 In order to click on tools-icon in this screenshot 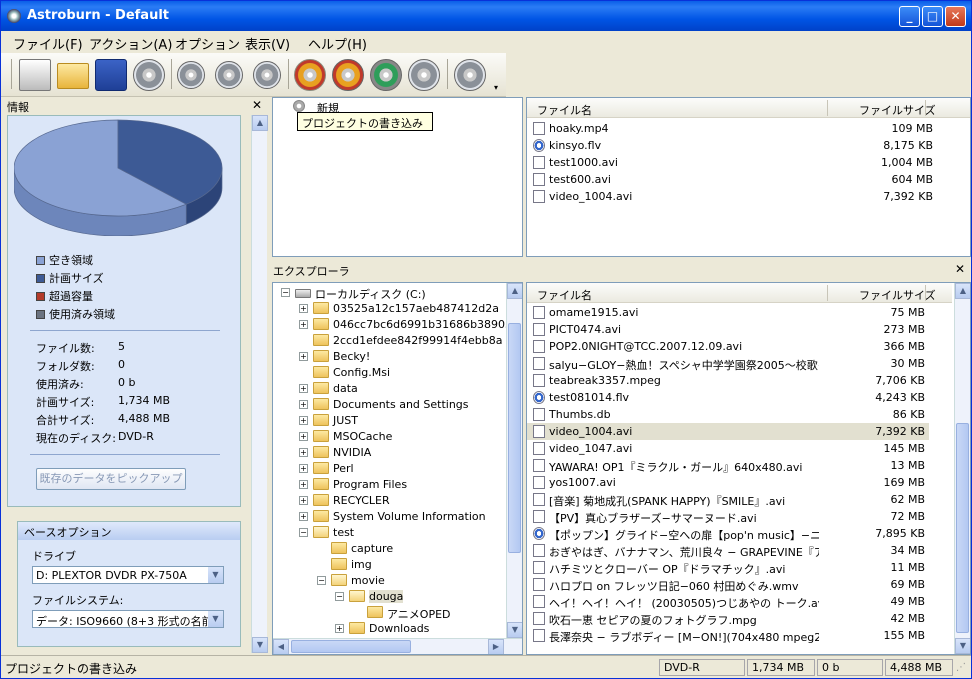, I will do `click(470, 75)`.